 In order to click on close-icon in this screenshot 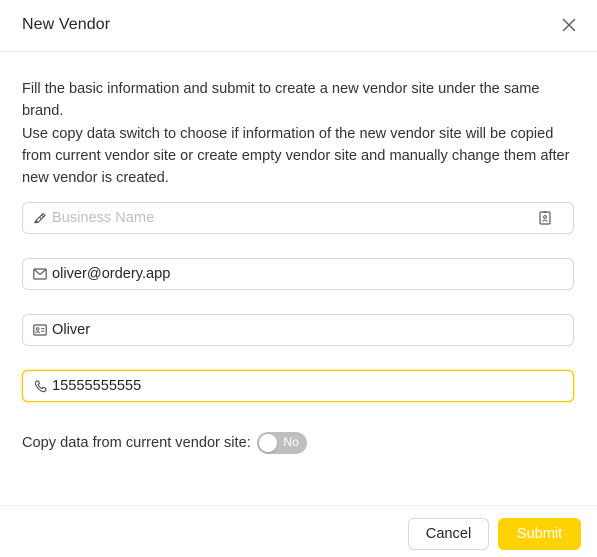, I will do `click(569, 25)`.